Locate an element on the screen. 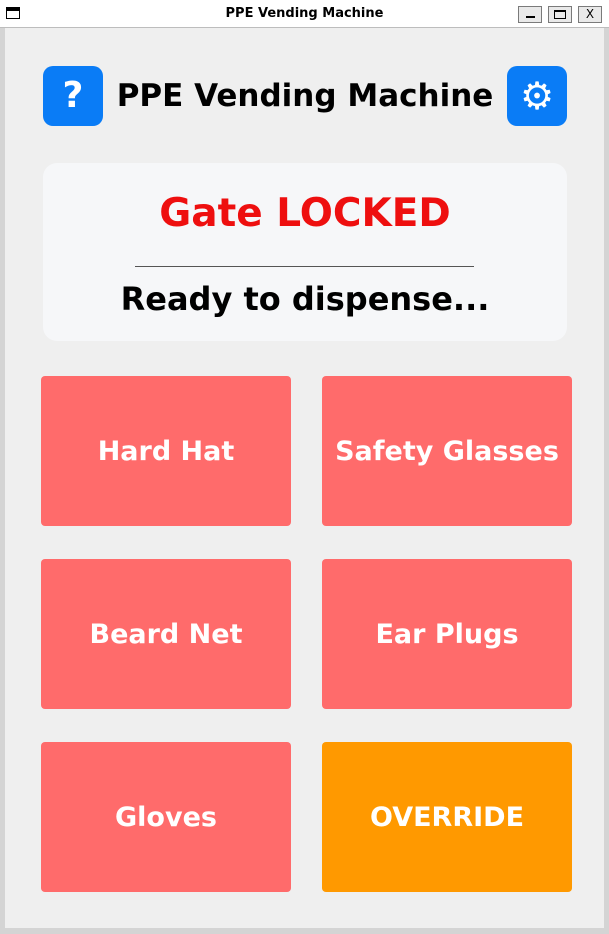 The width and height of the screenshot is (609, 934). safety-glasses-button: Safety Glasses is located at coordinates (447, 451).